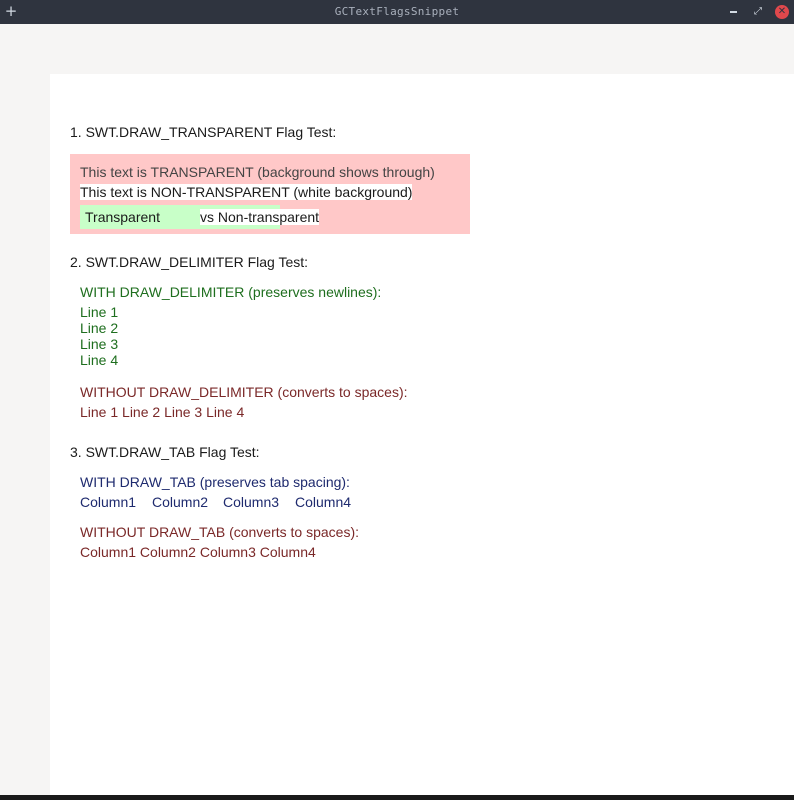  Describe the element at coordinates (11, 11) in the screenshot. I see `new-window-icon: +` at that location.